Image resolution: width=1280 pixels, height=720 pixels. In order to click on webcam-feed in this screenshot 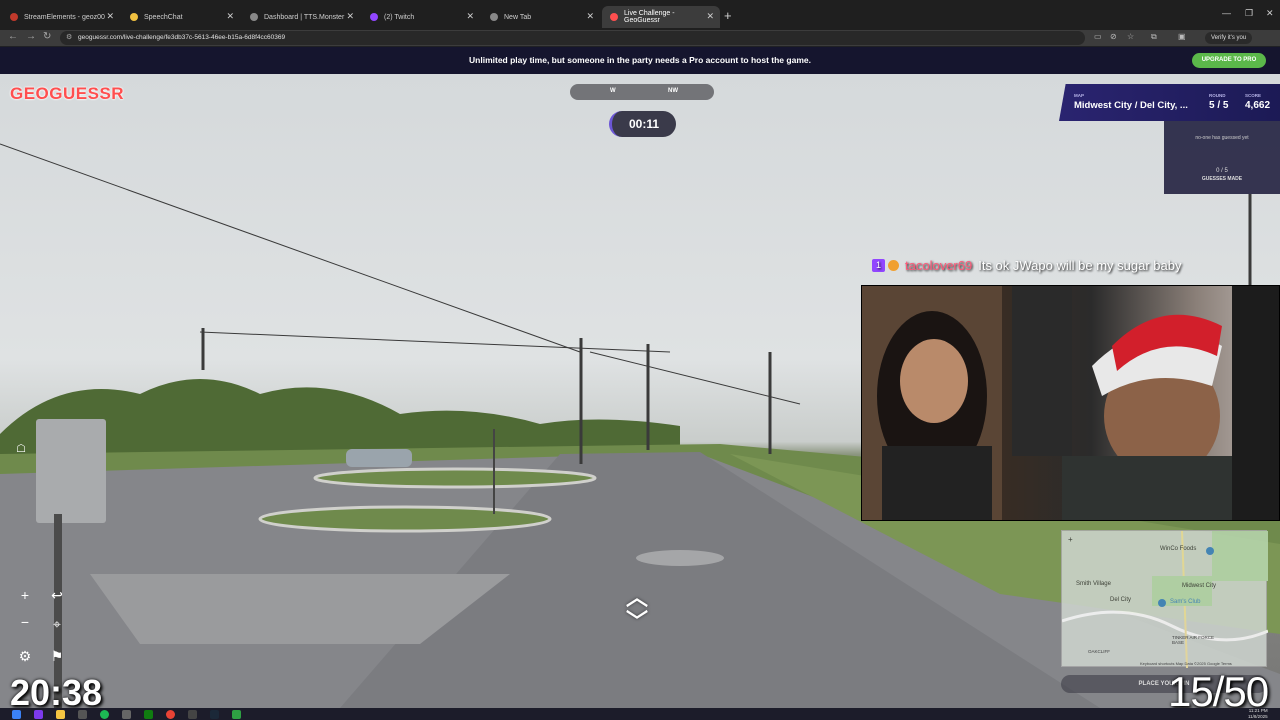, I will do `click(1070, 403)`.